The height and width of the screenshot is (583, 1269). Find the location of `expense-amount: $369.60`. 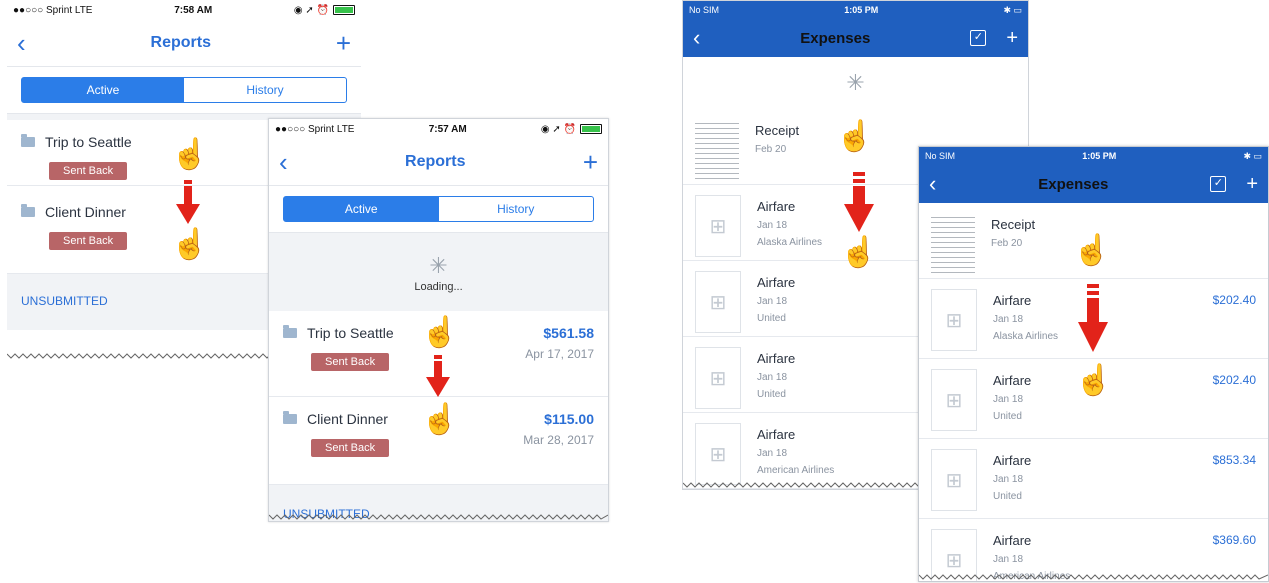

expense-amount: $369.60 is located at coordinates (1234, 540).